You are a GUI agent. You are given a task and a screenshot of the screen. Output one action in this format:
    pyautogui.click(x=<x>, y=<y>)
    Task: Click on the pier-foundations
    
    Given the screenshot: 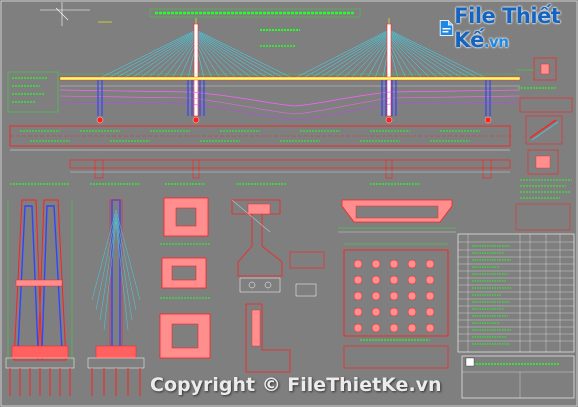 What is the action you would take?
    pyautogui.click(x=294, y=98)
    